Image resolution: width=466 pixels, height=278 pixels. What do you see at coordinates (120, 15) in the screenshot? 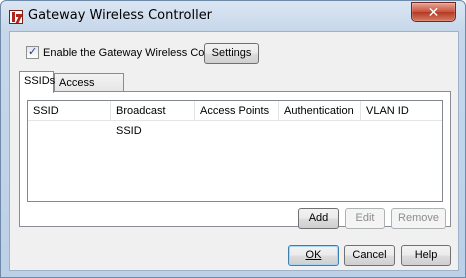
I see `window-title: Gateway Wireless Controller` at bounding box center [120, 15].